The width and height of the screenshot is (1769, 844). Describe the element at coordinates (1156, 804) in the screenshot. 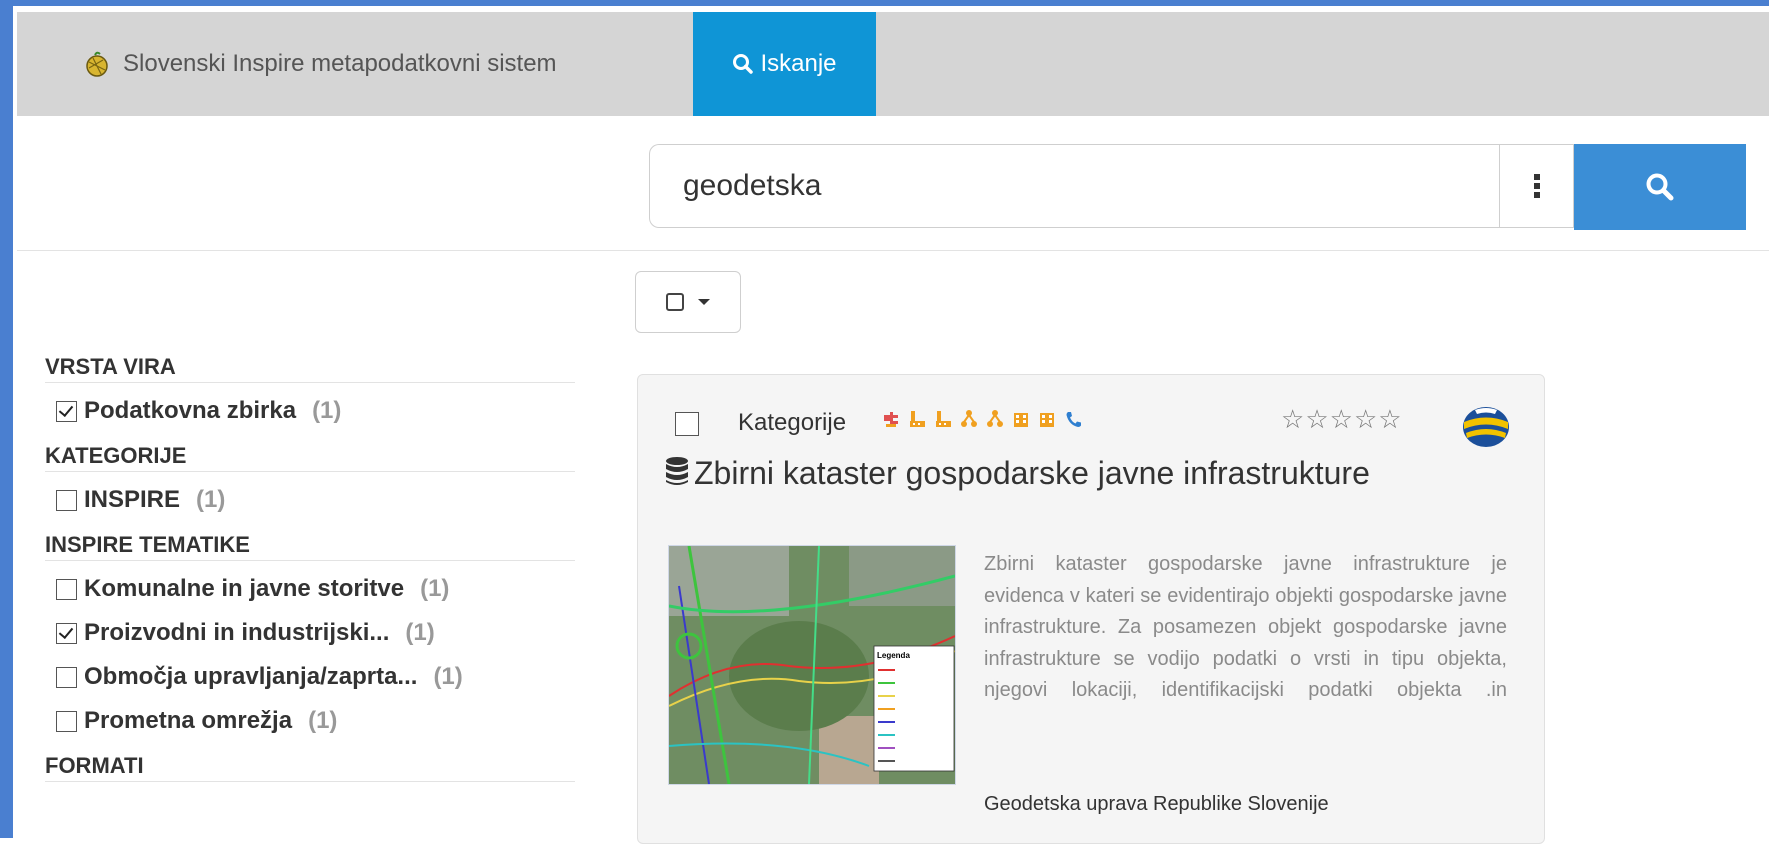

I see `result-organisation: Geodetska uprava Republike Slovenije` at that location.